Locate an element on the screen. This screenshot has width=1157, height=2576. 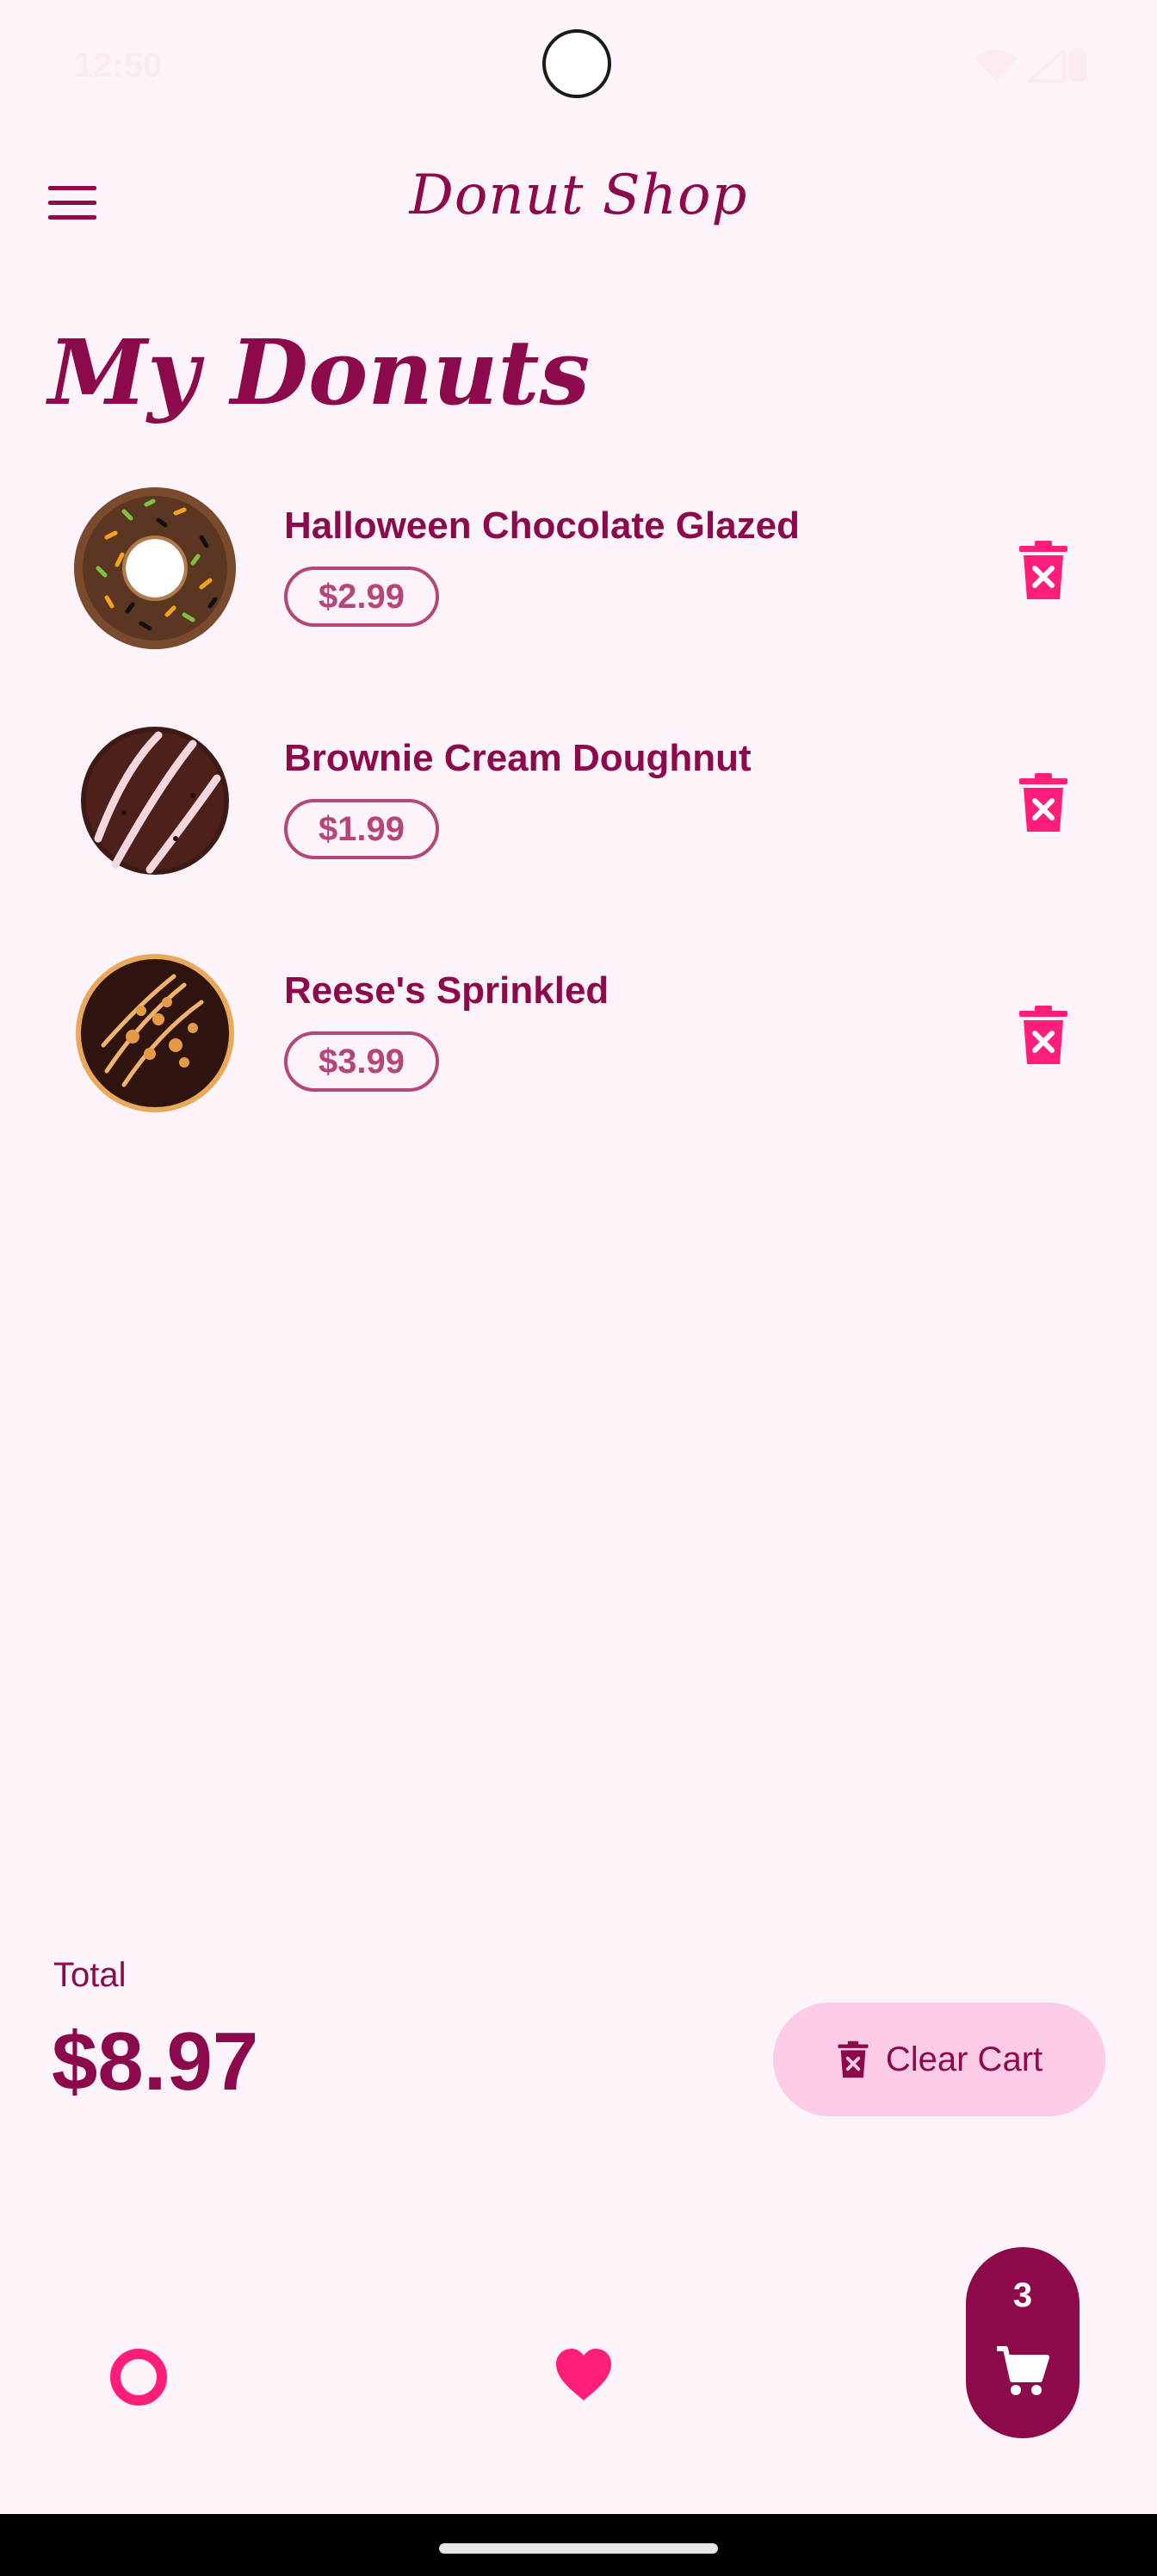
chocolate-sprinkle-donut-image is located at coordinates (155, 568).